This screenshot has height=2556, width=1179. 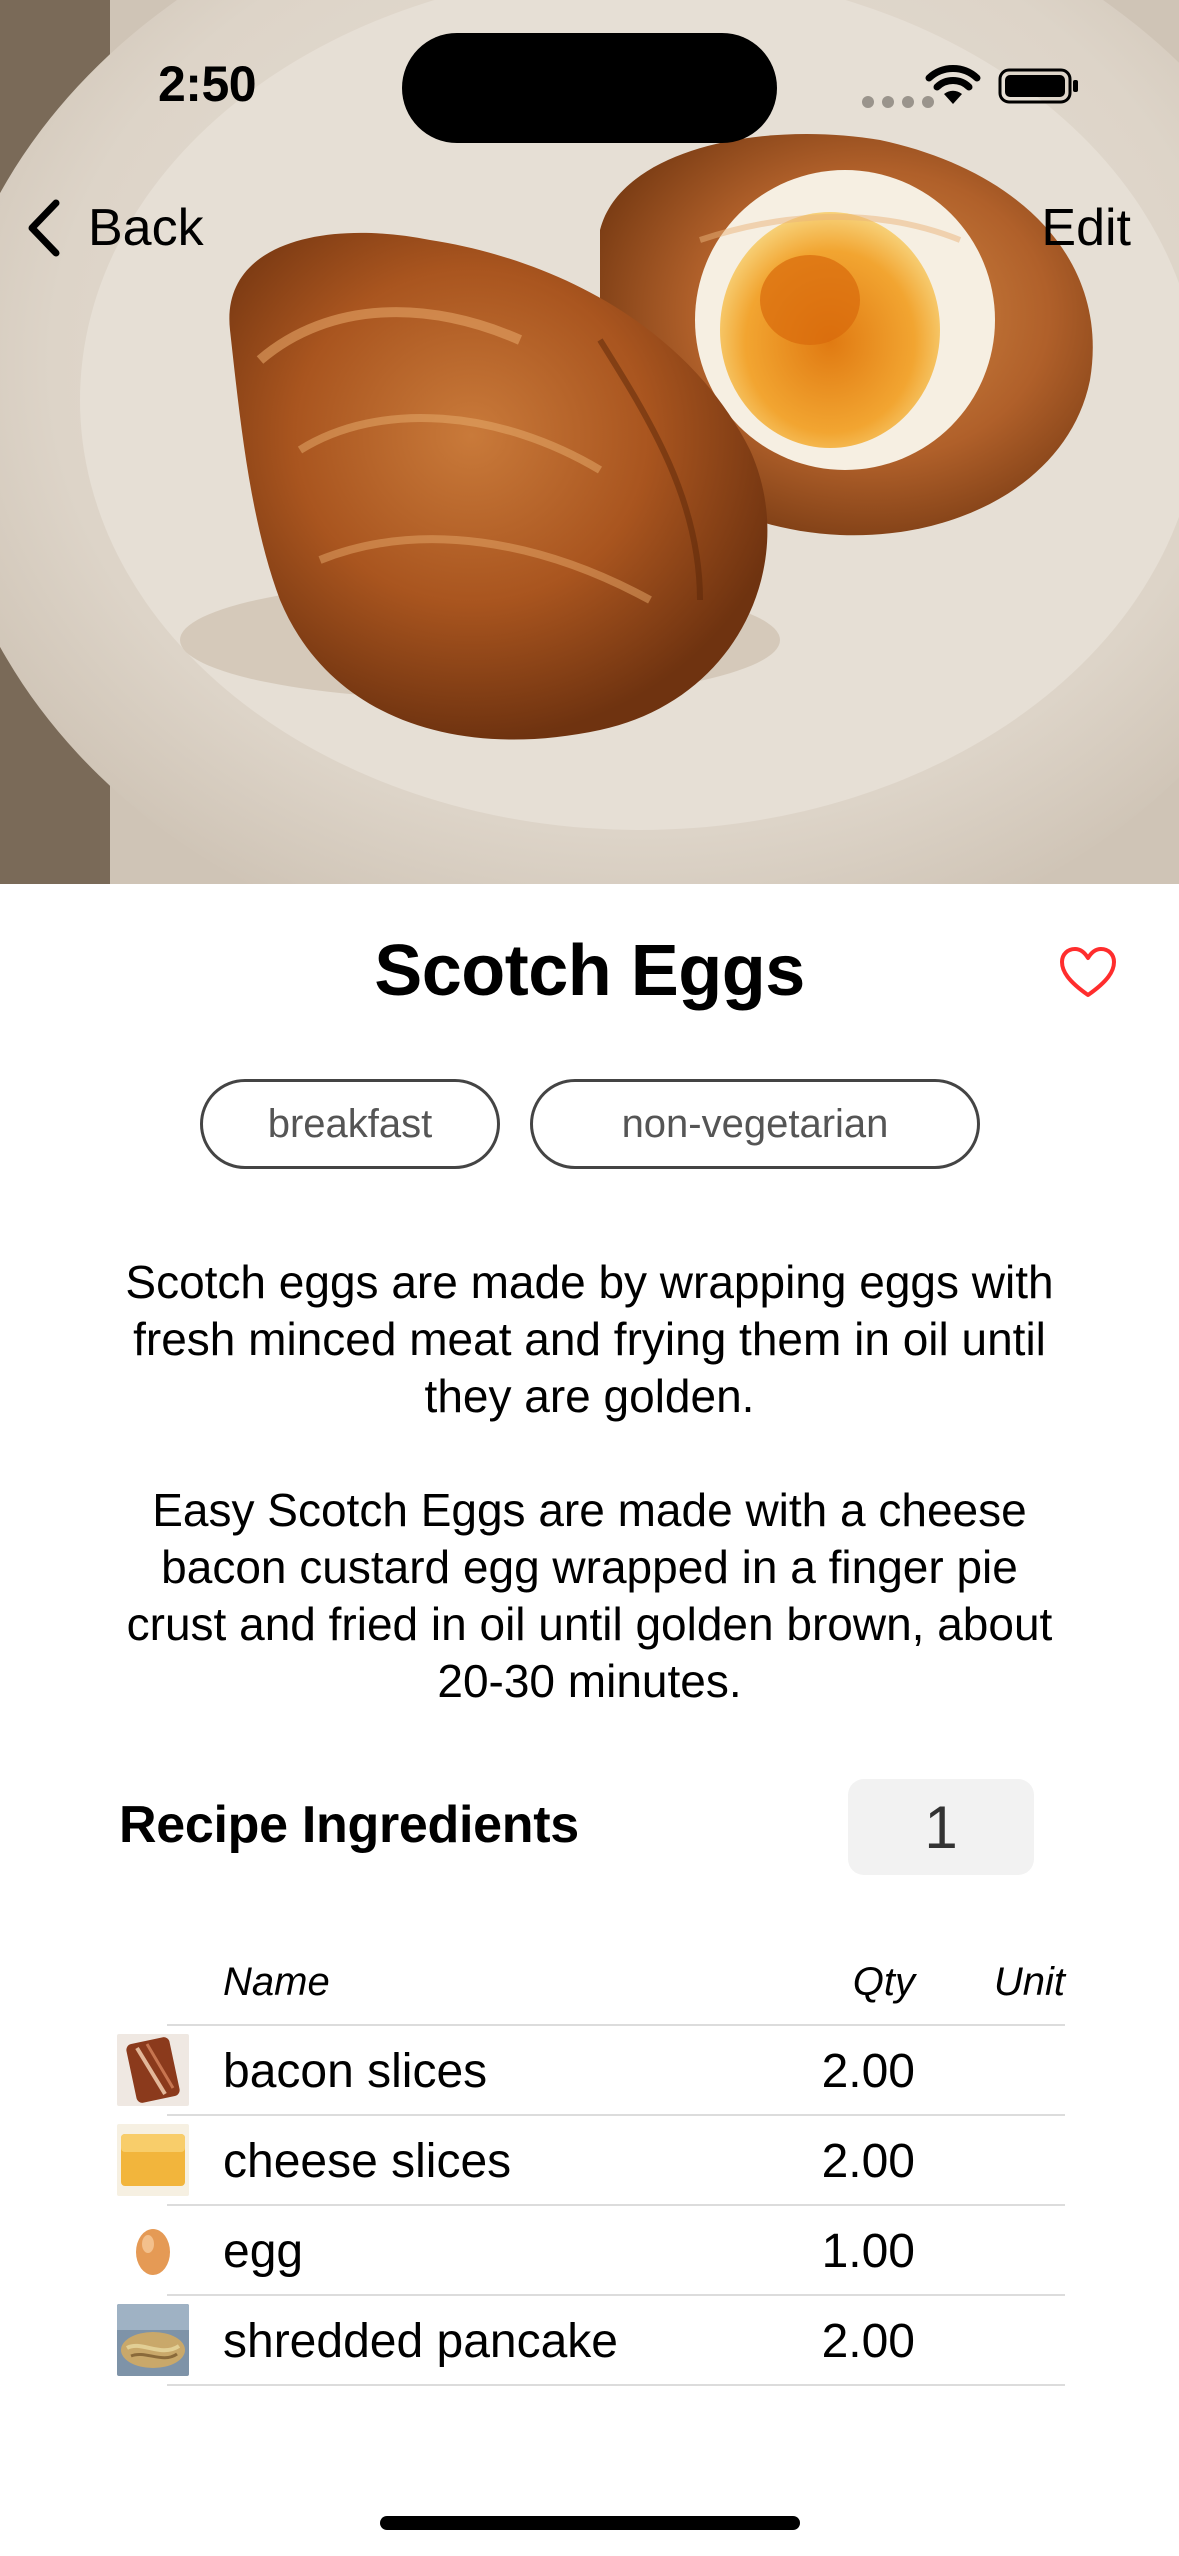 I want to click on bacon-thumbnail, so click(x=153, y=2070).